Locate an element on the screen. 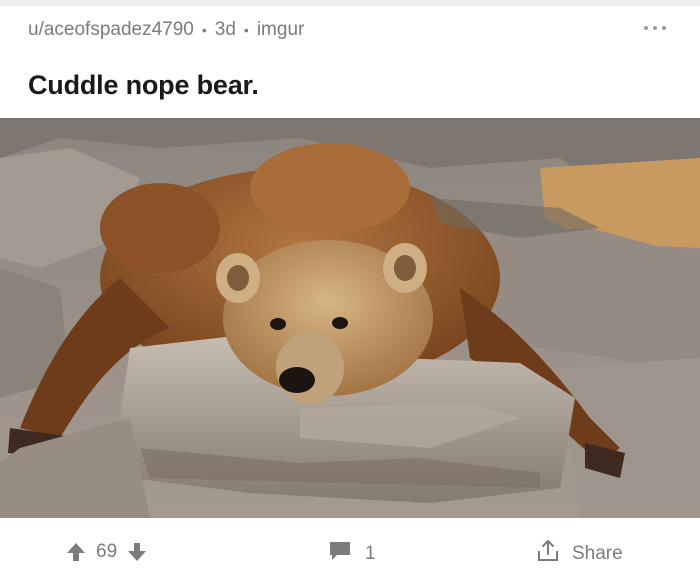 Image resolution: width=700 pixels, height=584 pixels. post-meta: u/aceofspadez4790 • 3d • imgur is located at coordinates (166, 30).